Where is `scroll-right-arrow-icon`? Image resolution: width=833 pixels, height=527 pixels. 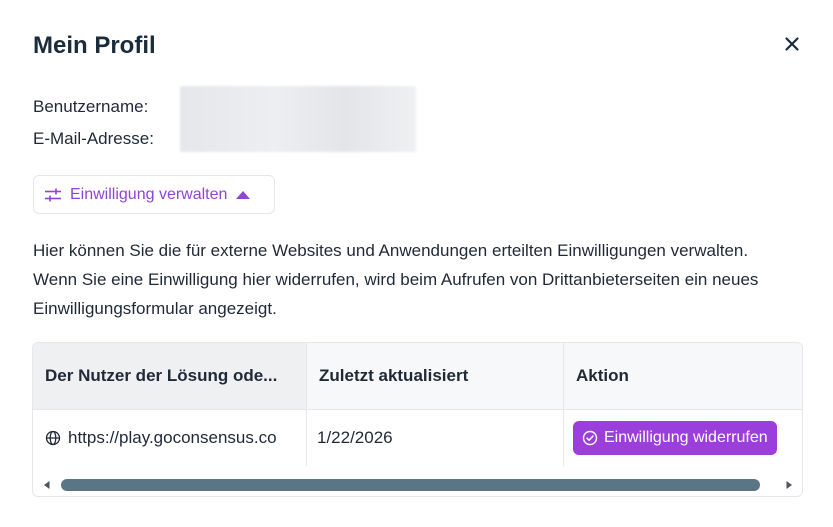 scroll-right-arrow-icon is located at coordinates (789, 485).